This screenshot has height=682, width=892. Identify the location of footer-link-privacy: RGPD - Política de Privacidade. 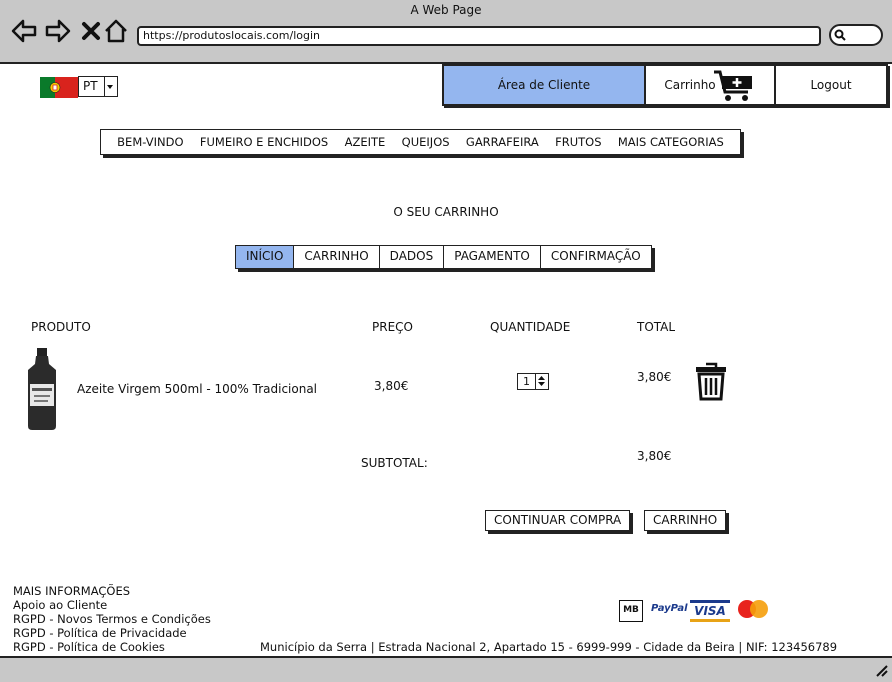
(100, 633).